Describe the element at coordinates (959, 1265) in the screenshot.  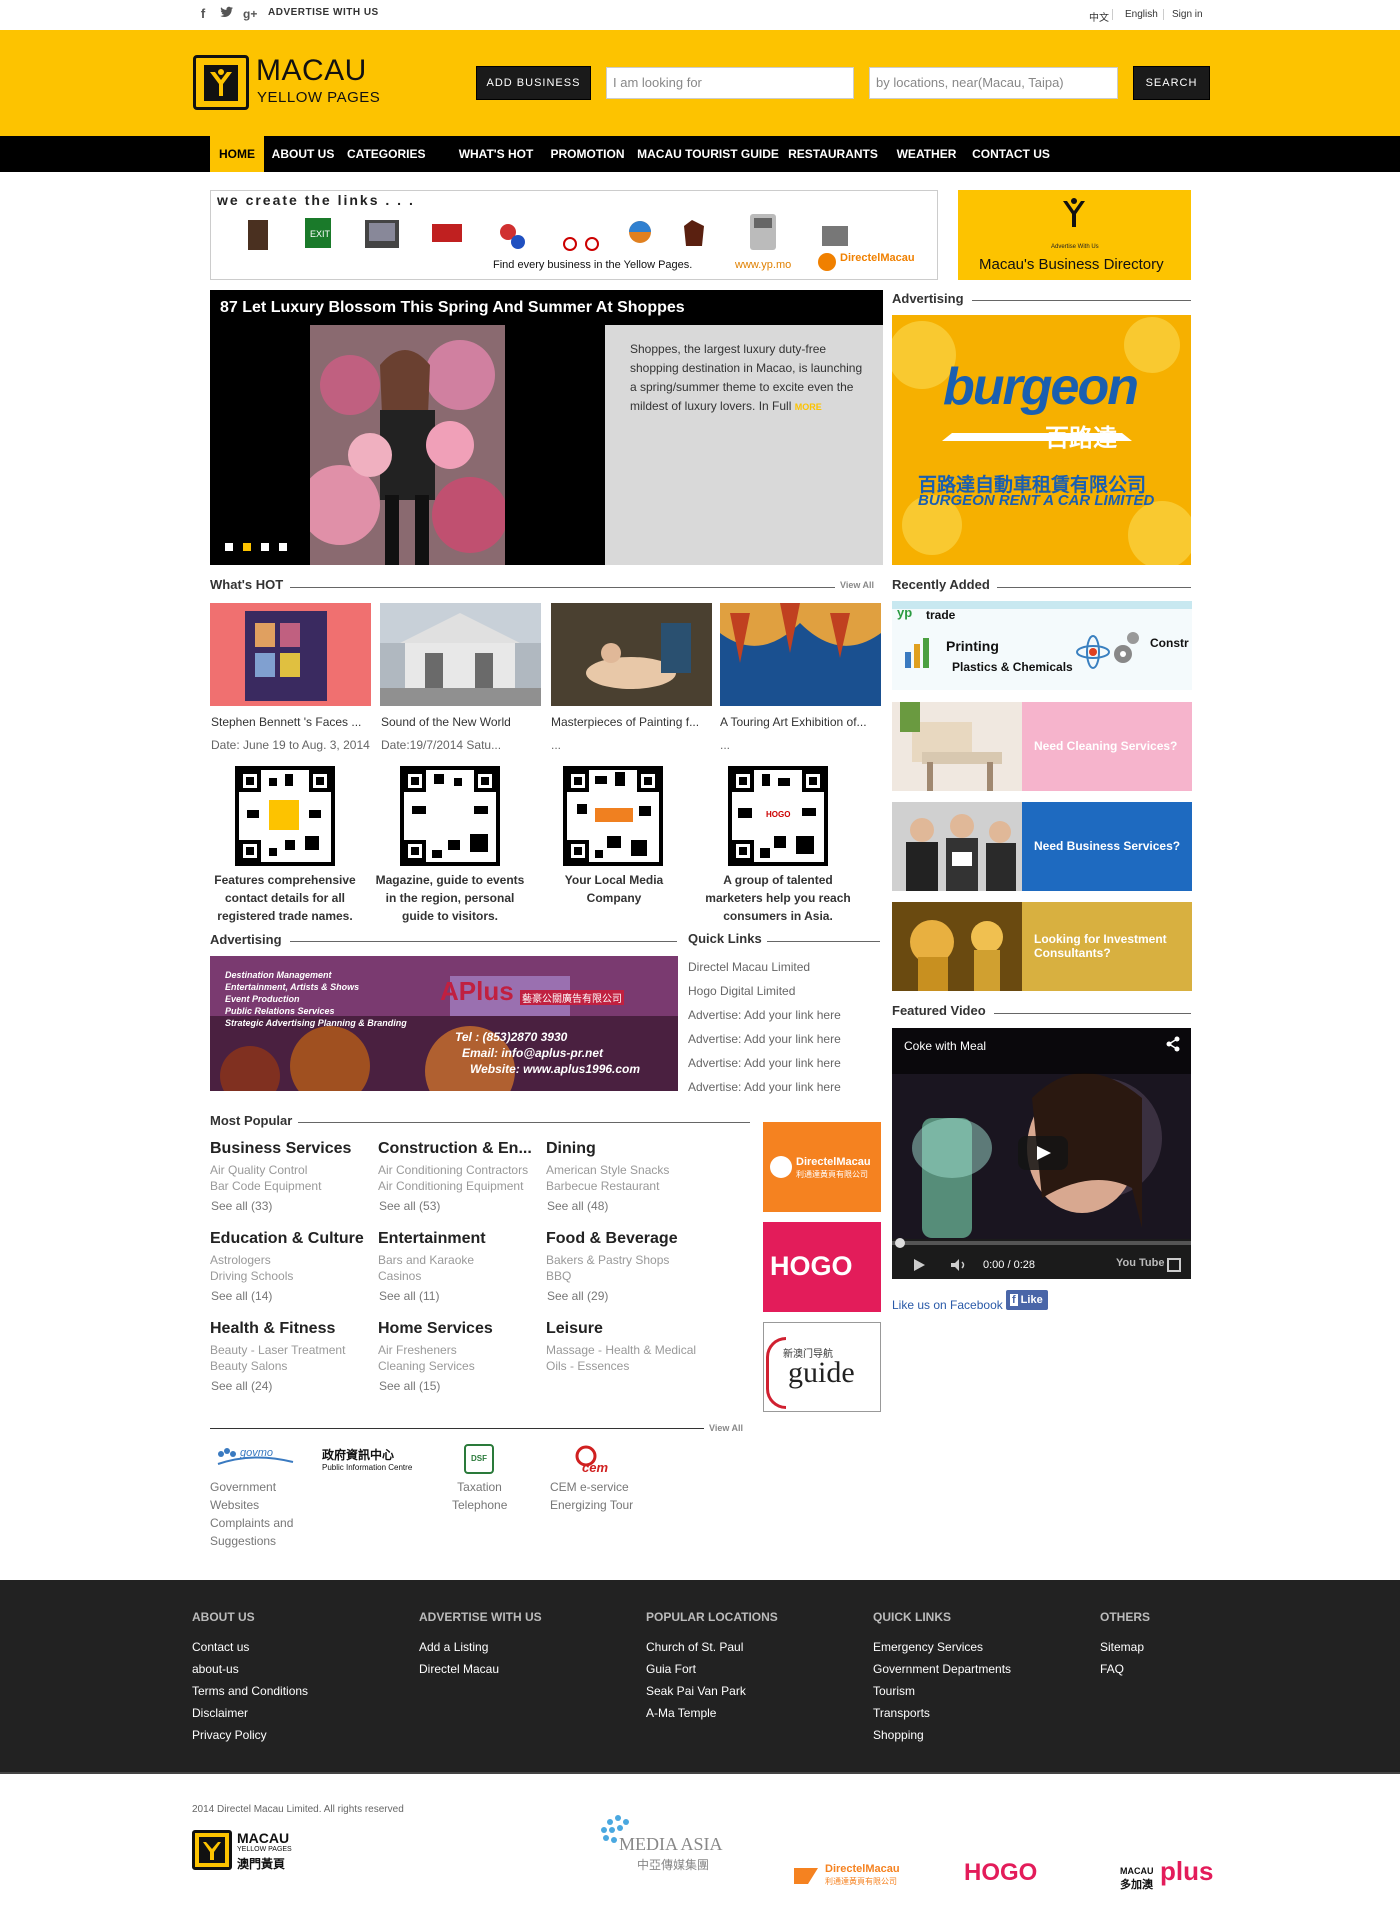
I see `volume-icon` at that location.